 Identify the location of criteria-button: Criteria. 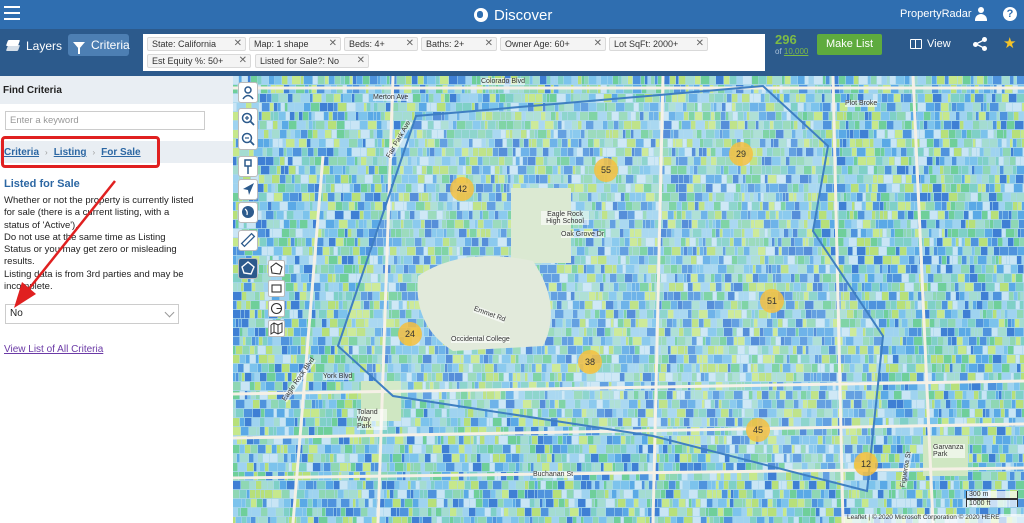
(99, 45).